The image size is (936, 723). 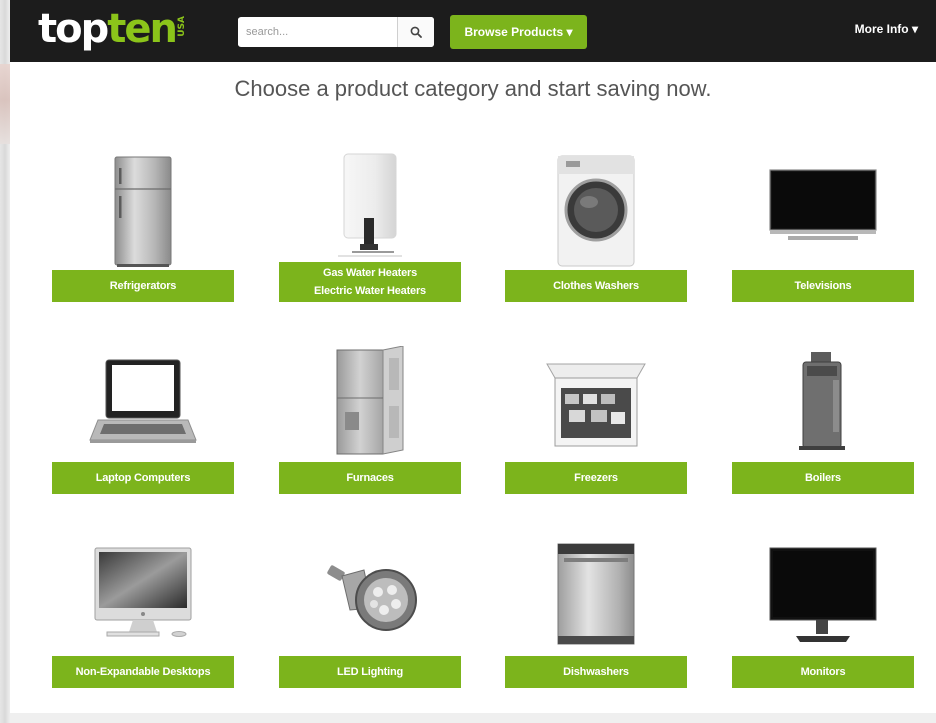 I want to click on category-button-non-expandable-desktops: Non-Expandable Desktops, so click(x=143, y=672).